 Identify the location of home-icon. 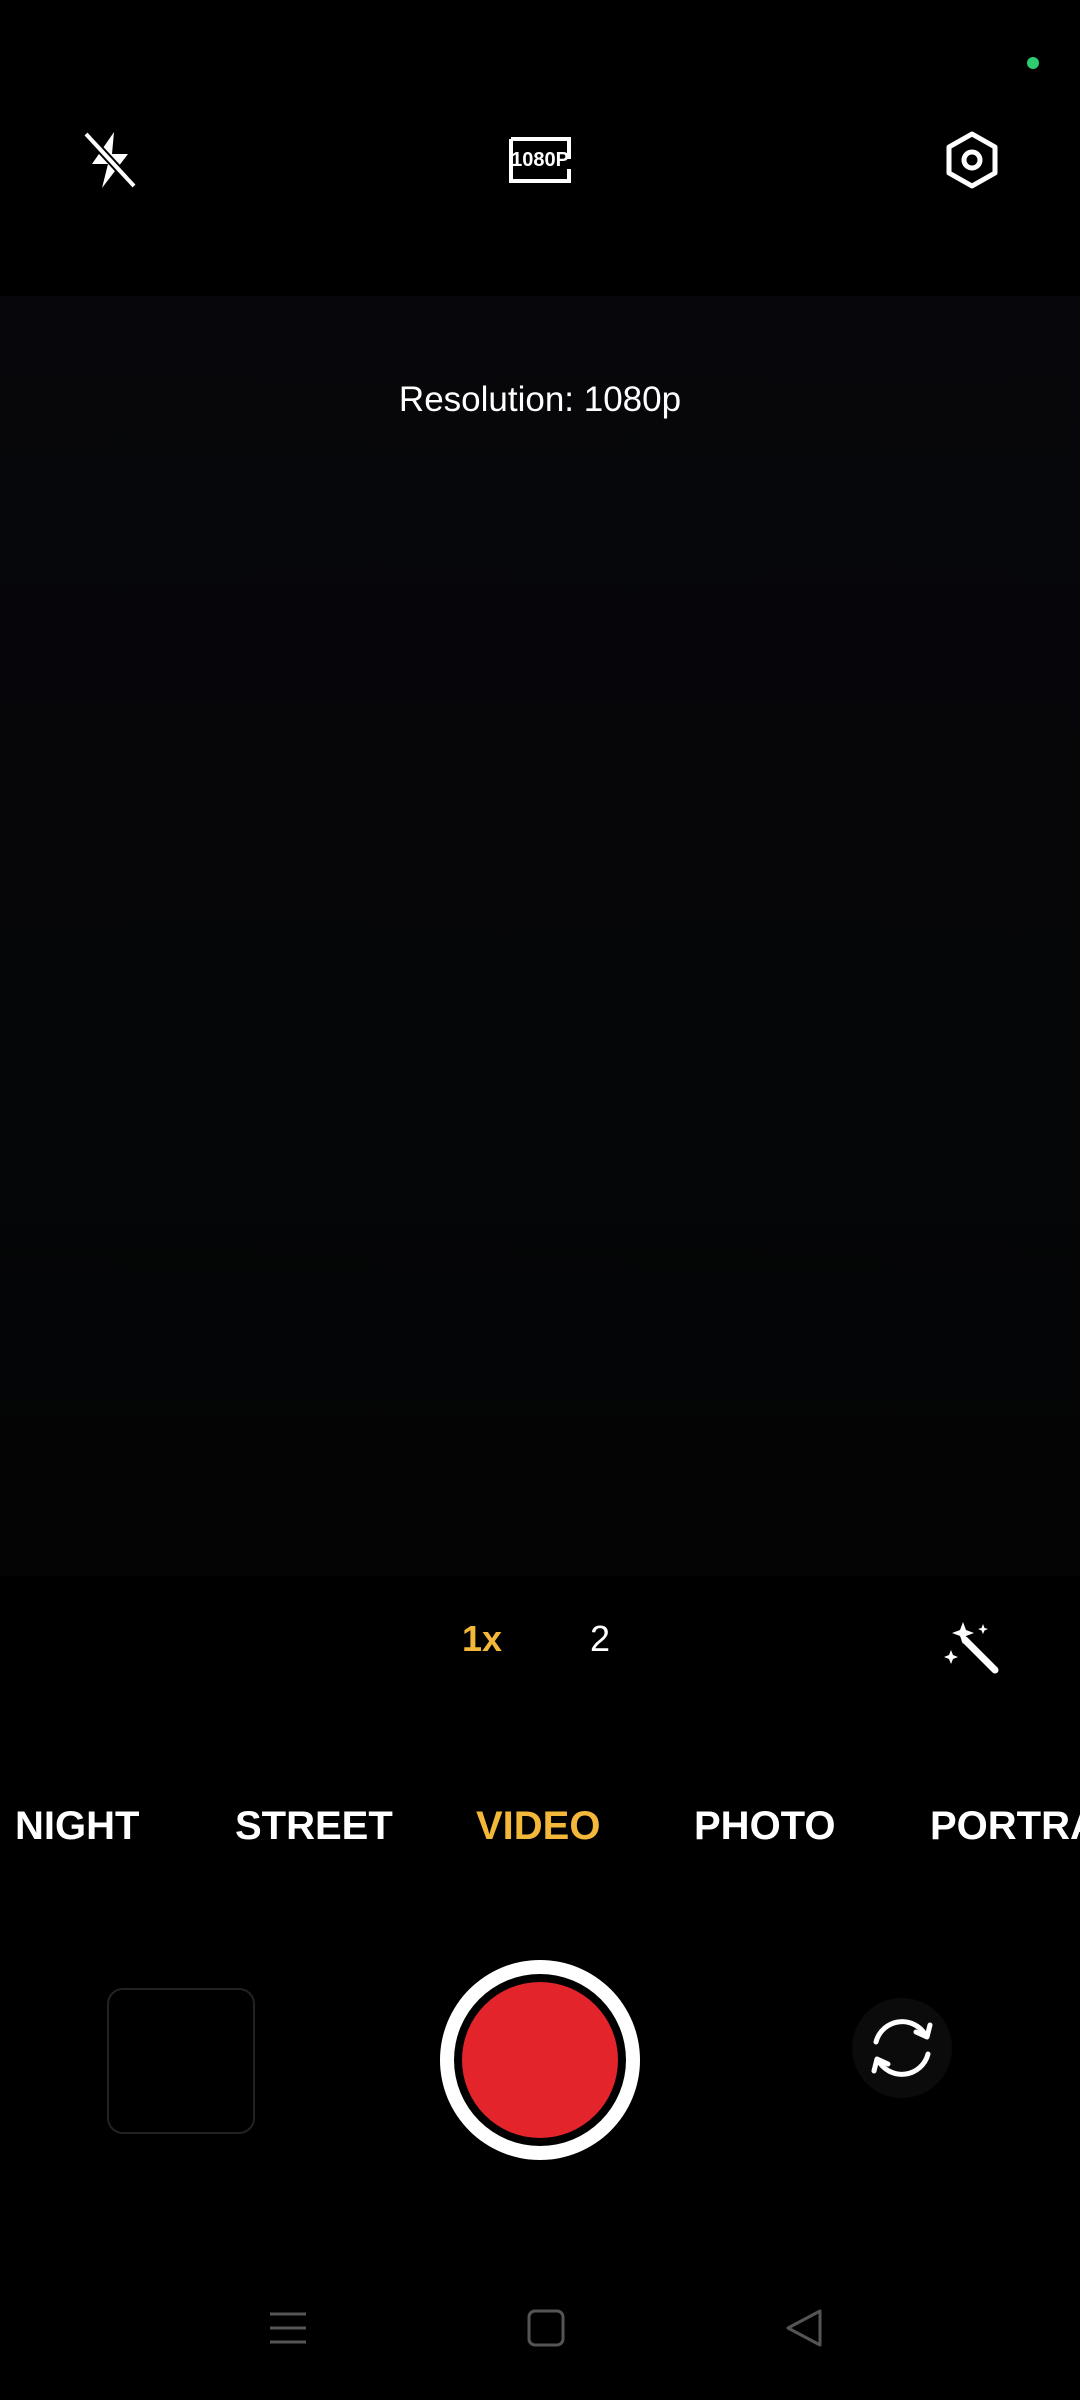
(546, 2328).